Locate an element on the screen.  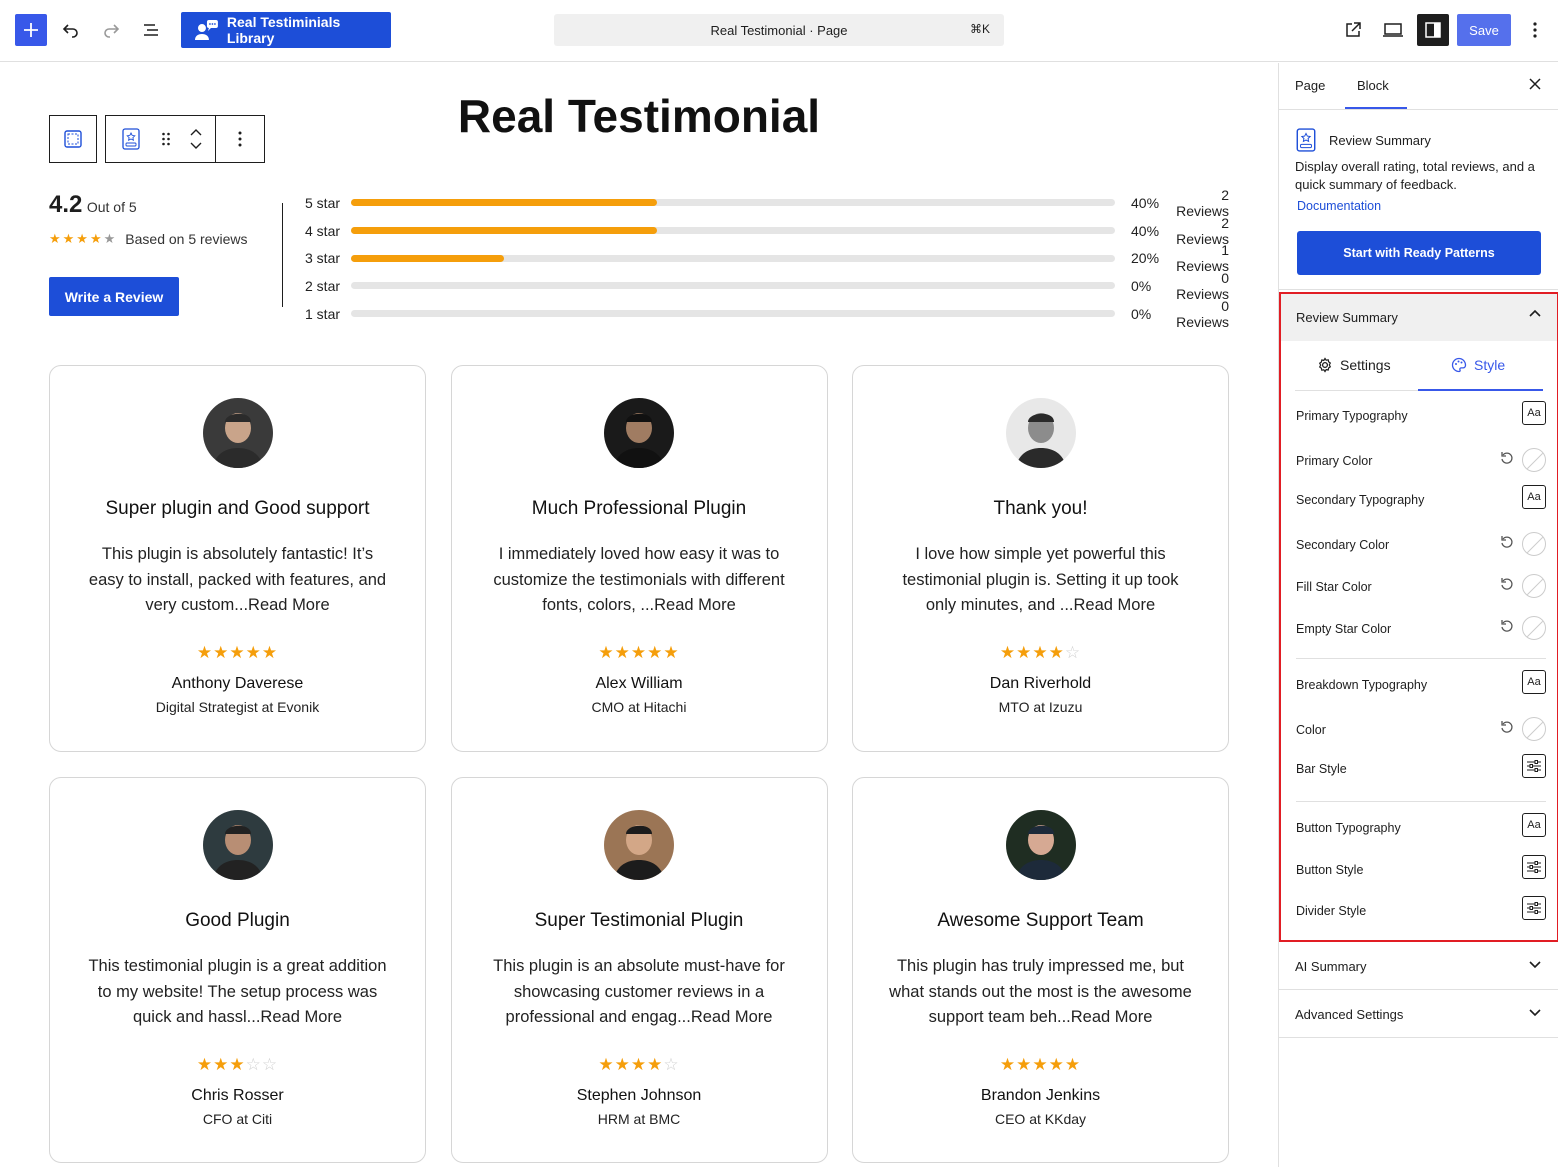
block-type-button is located at coordinates (131, 139).